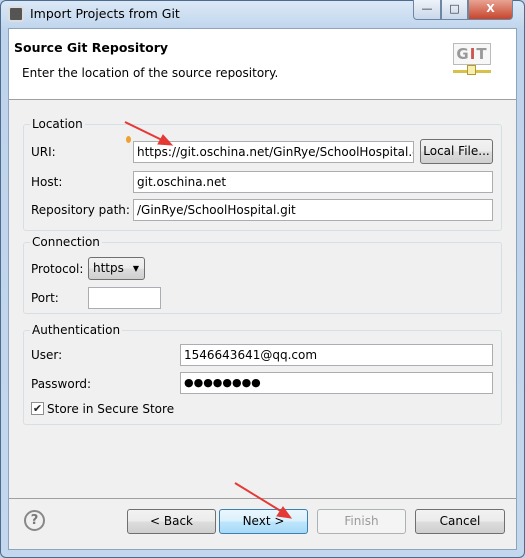  I want to click on arrow-to-next, so click(263, 500).